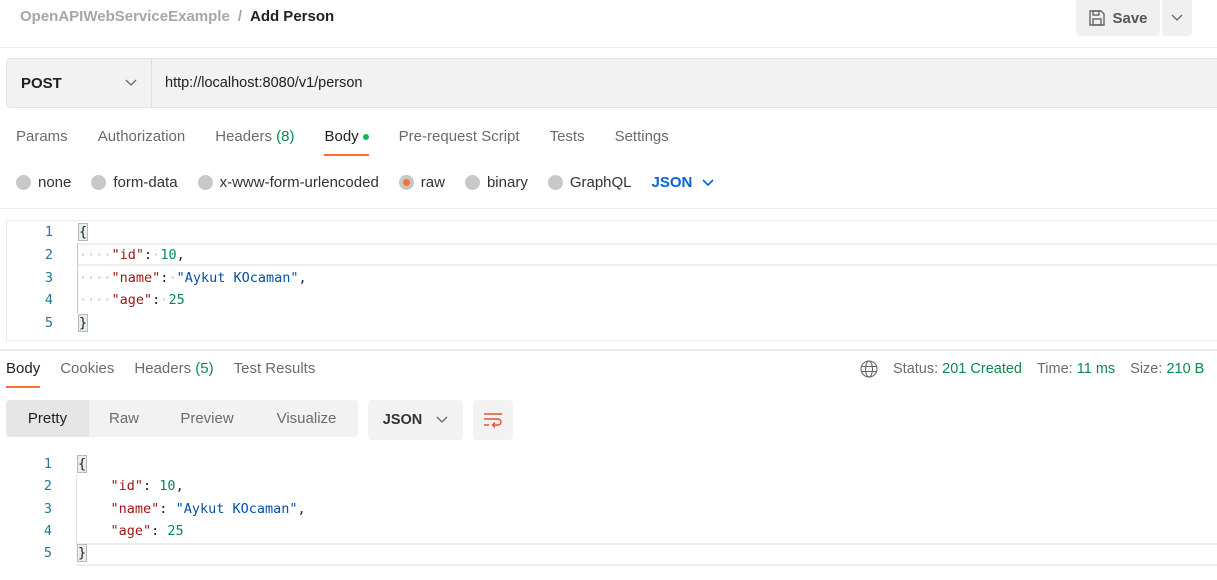  Describe the element at coordinates (47, 553) in the screenshot. I see `line-number: 5` at that location.